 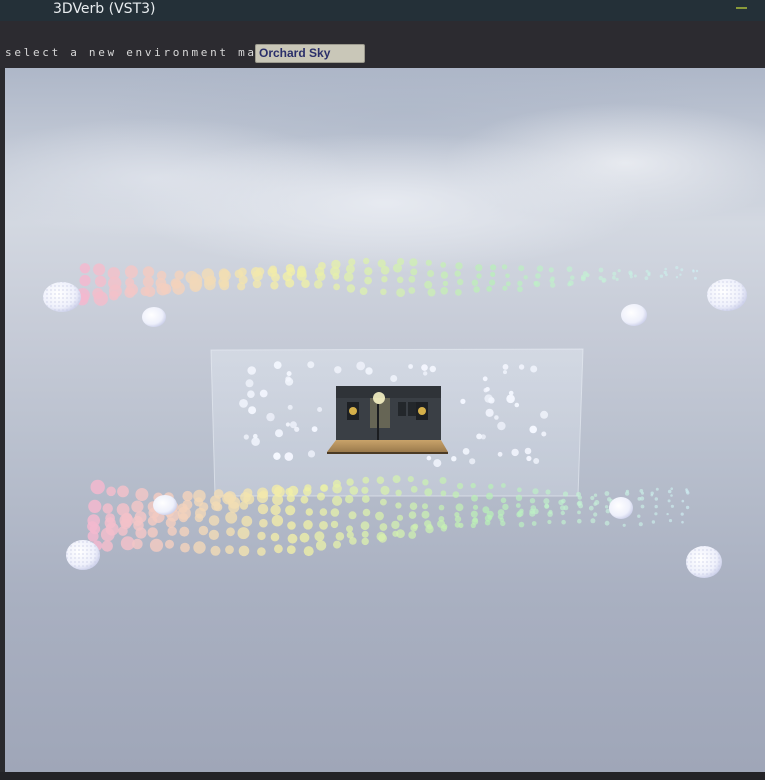 I want to click on window-title: 3DVerb (VST3), so click(x=104, y=9).